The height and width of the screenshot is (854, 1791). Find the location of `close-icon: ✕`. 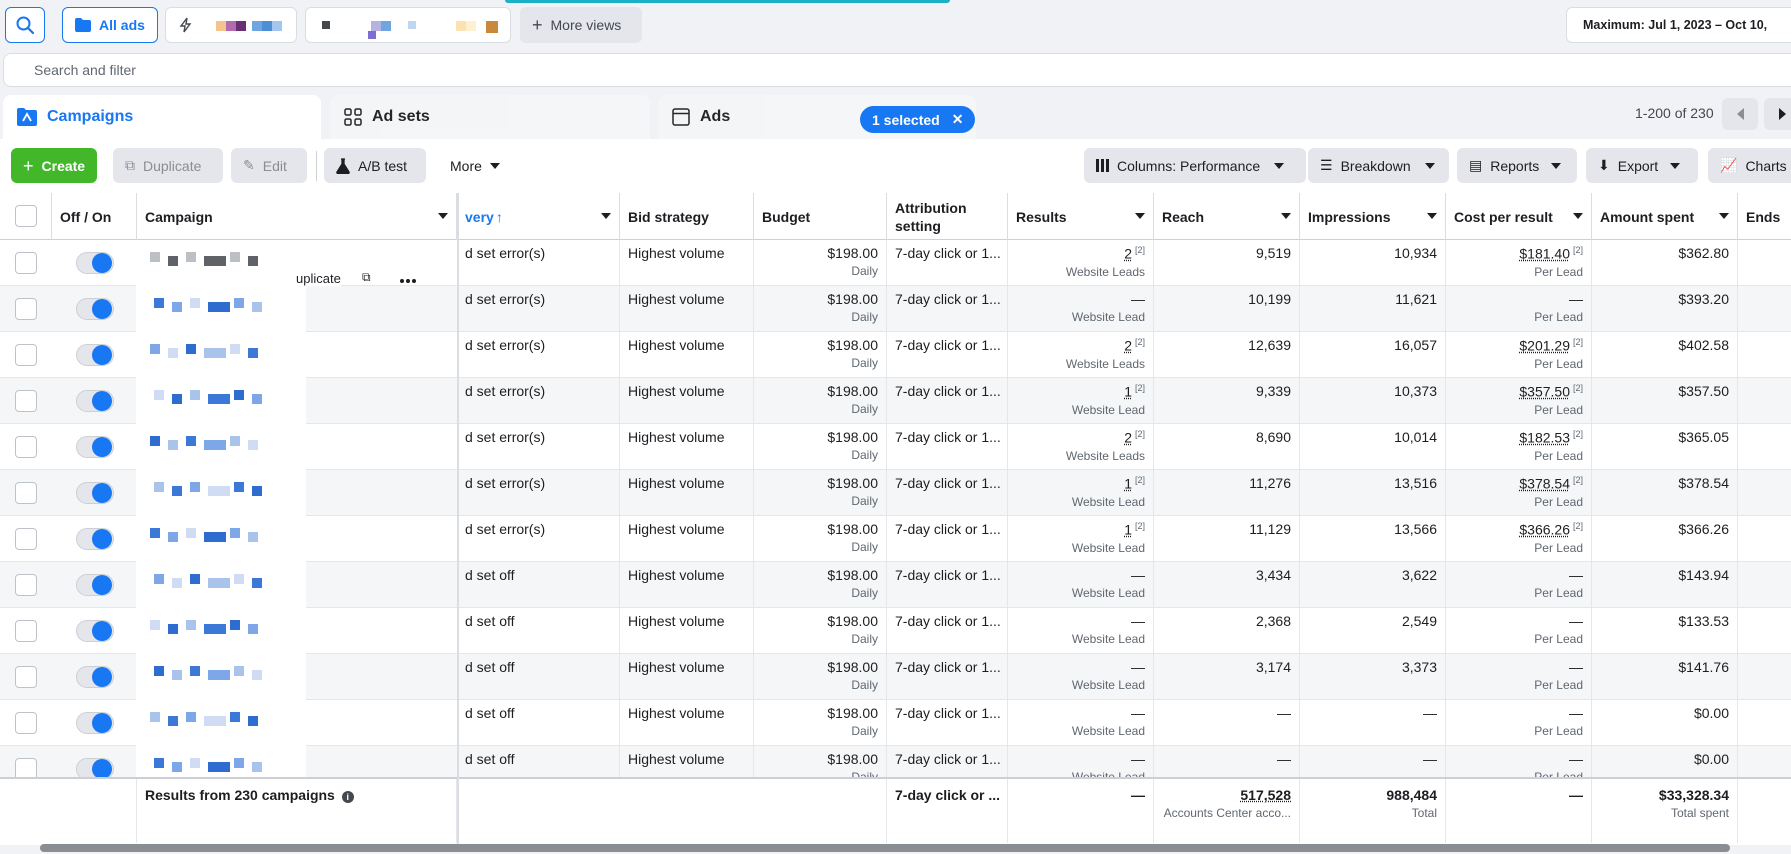

close-icon: ✕ is located at coordinates (958, 119).